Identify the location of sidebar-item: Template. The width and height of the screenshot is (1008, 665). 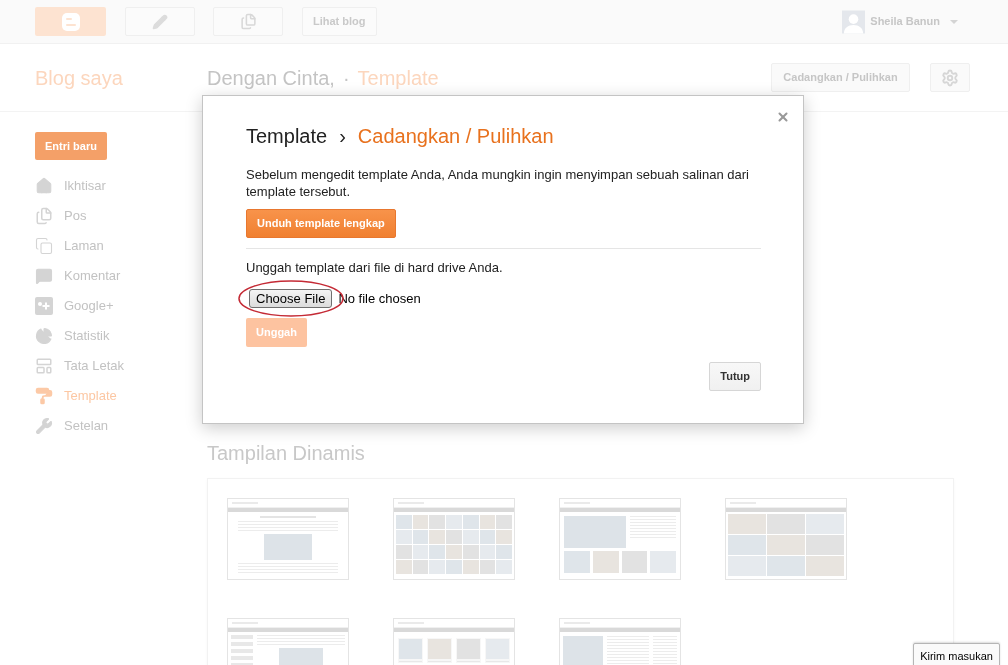
(76, 396).